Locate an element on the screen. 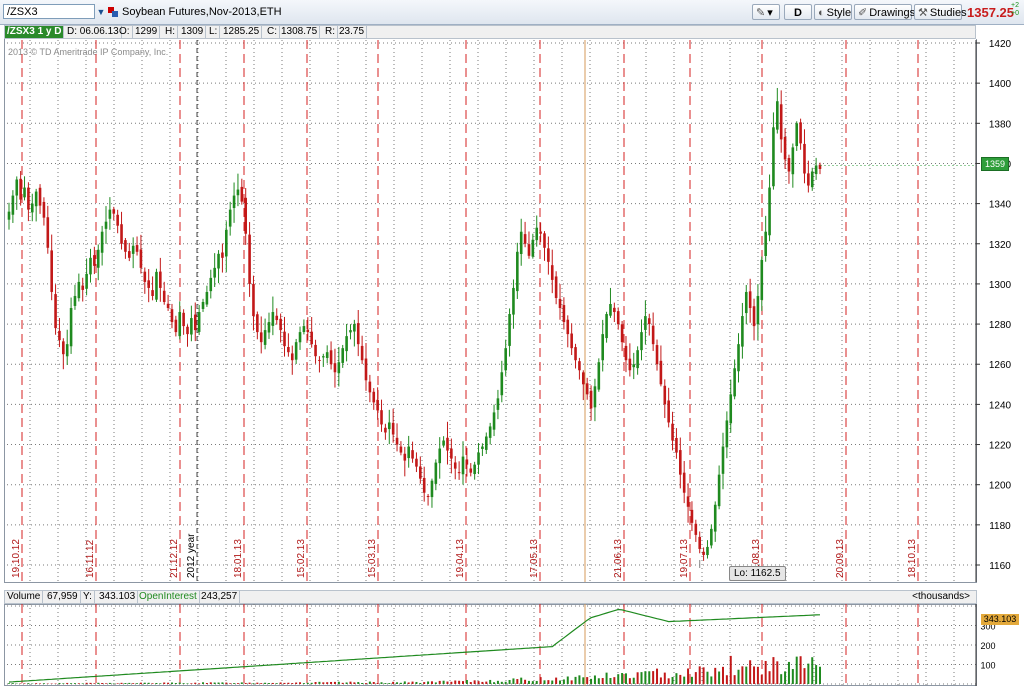 This screenshot has width=1024, height=689. date-label: 15.03.13 is located at coordinates (372, 558).